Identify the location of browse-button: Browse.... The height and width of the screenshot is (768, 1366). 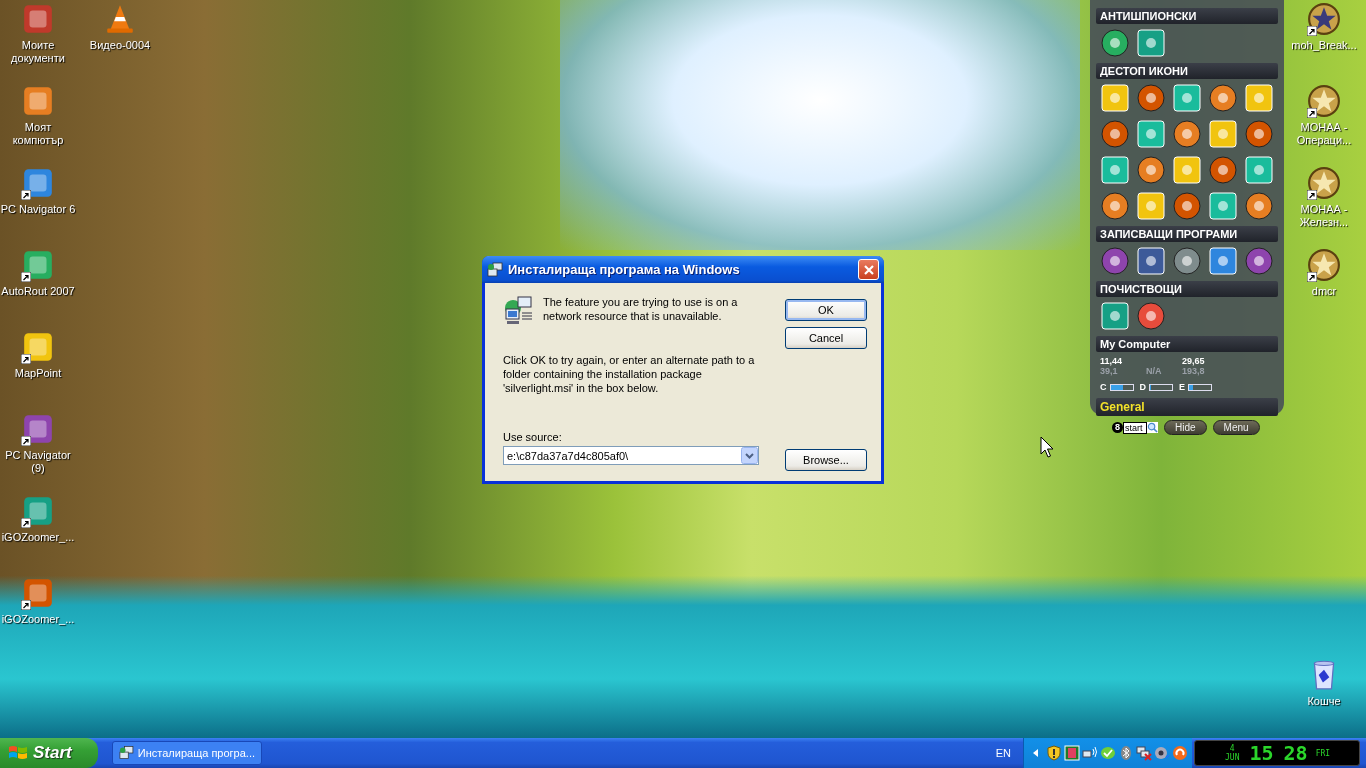
(826, 460).